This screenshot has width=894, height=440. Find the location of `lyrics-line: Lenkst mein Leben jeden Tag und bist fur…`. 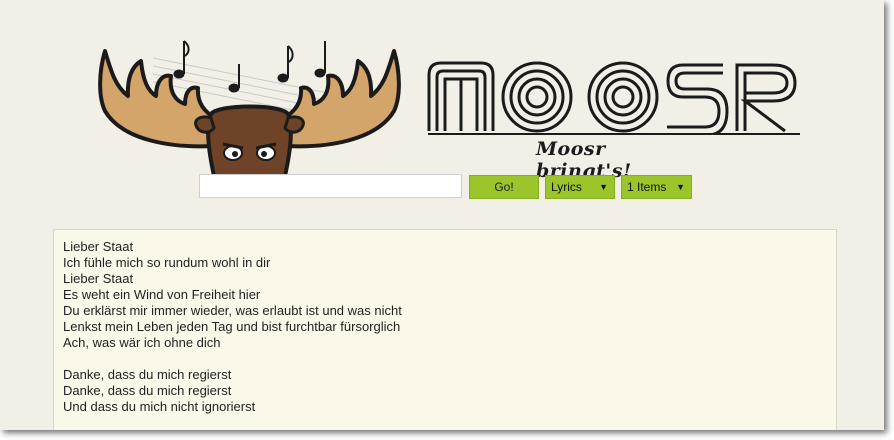

lyrics-line: Lenkst mein Leben jeden Tag und bist fur… is located at coordinates (232, 326).